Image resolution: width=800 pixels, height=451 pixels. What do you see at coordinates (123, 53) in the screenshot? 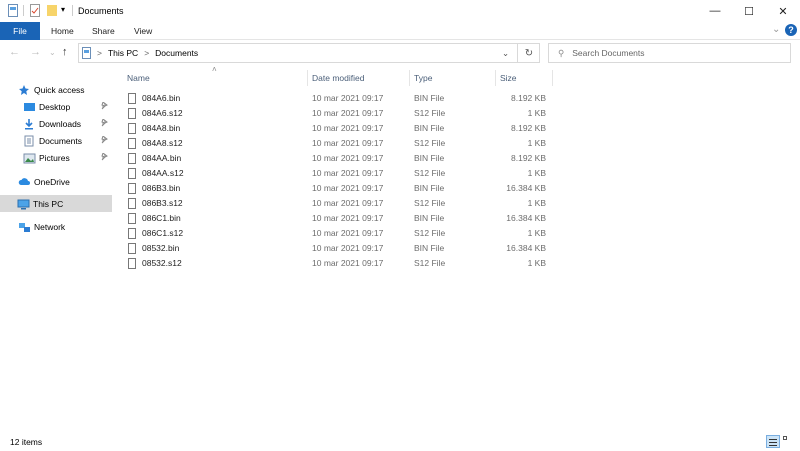
I see `breadcrumb-this-pc: This PC` at bounding box center [123, 53].